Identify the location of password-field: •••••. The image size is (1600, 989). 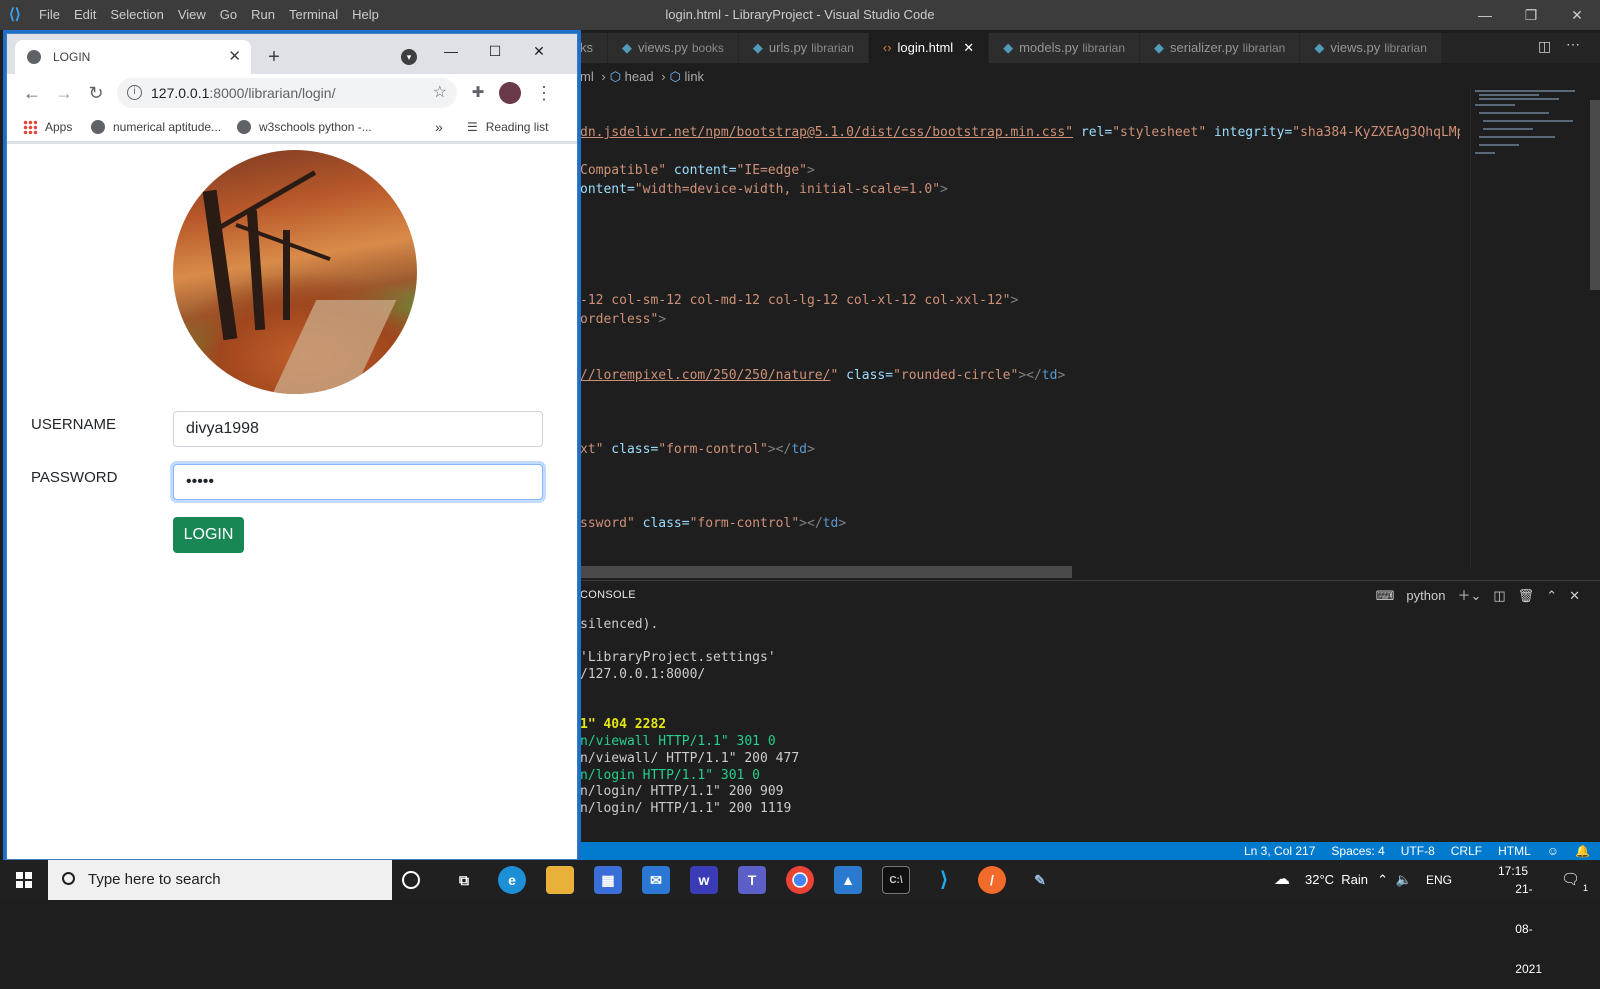
(358, 482).